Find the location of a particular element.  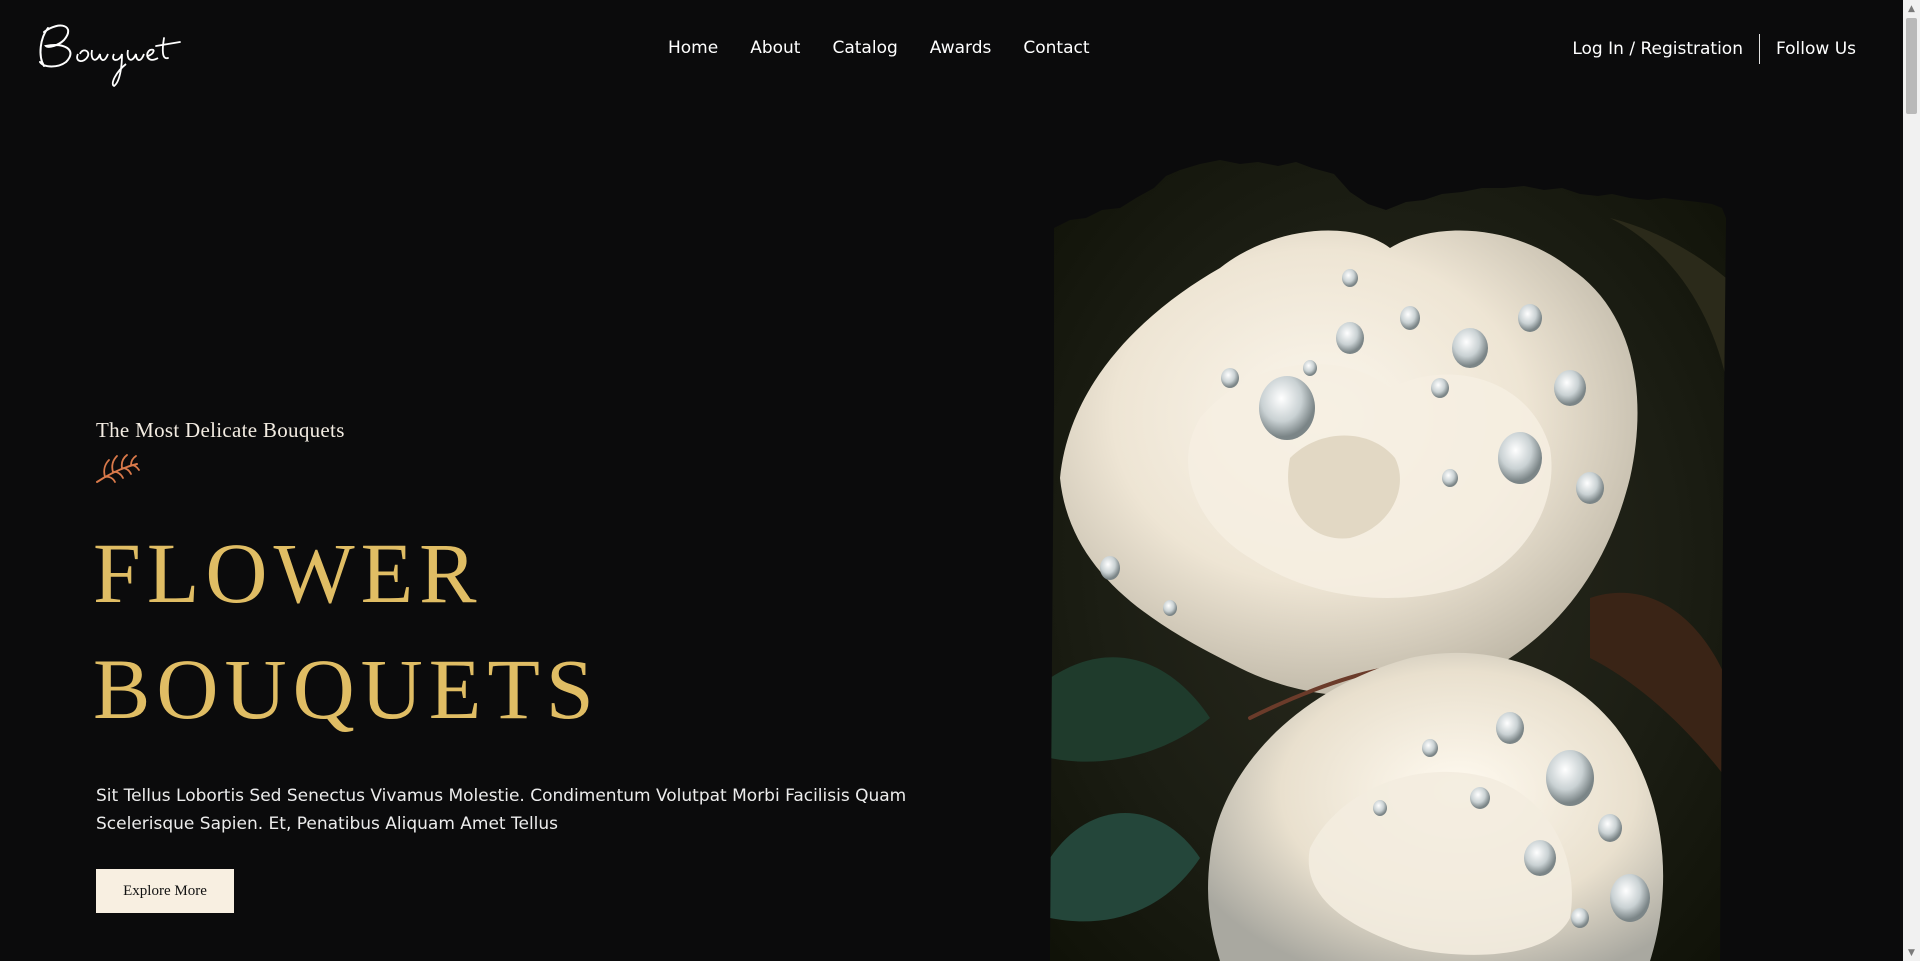

page-scrollbar: ▲ ▼ is located at coordinates (1911, 480).